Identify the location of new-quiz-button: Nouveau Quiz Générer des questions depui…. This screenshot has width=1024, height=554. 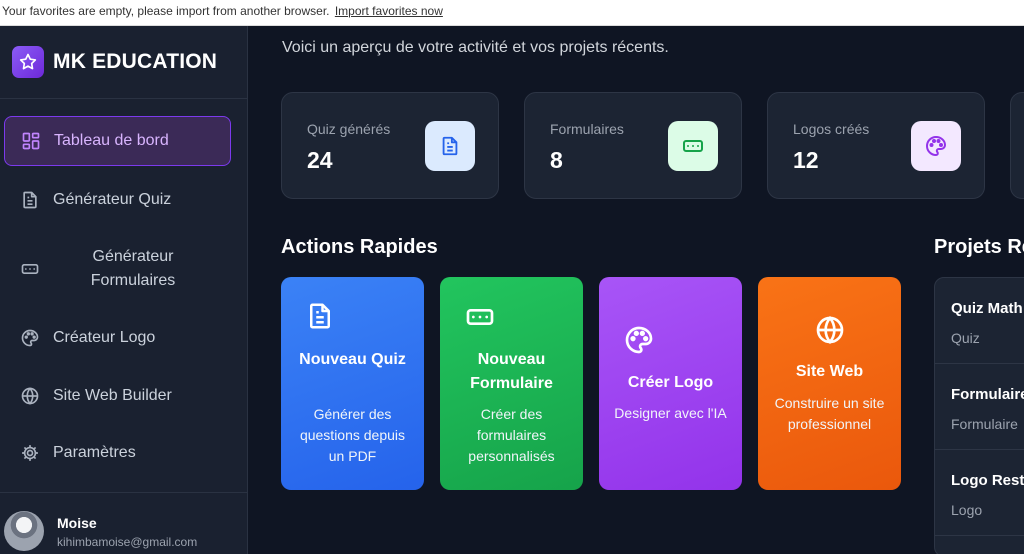
(352, 383).